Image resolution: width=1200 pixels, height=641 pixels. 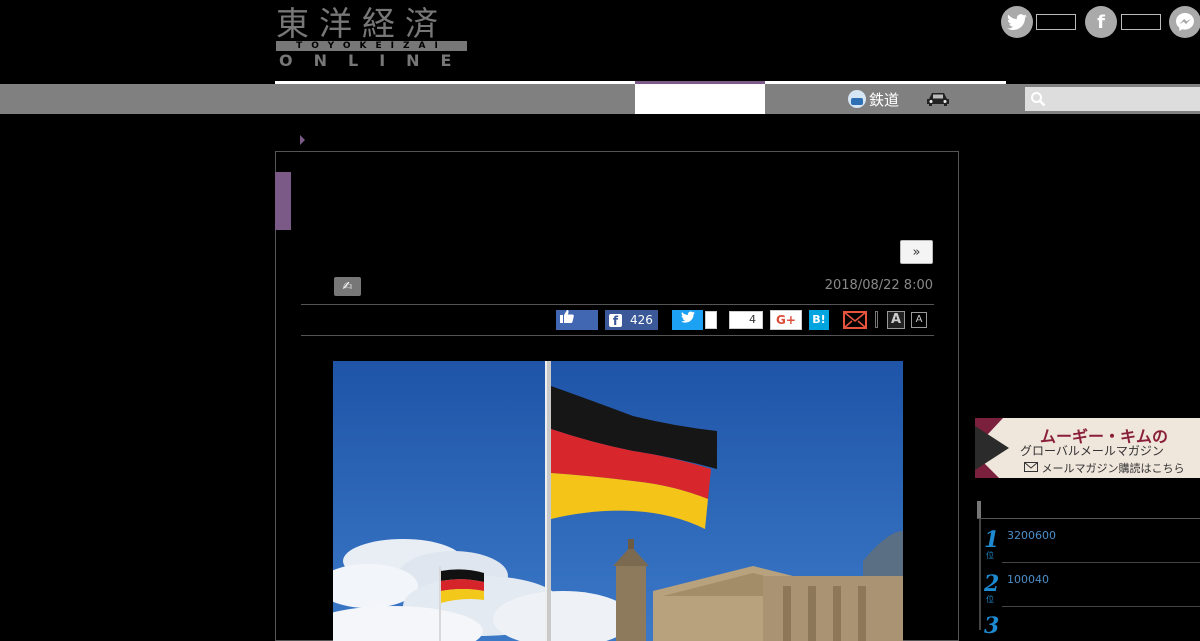 What do you see at coordinates (1088, 518) in the screenshot?
I see `ranking-header-rule` at bounding box center [1088, 518].